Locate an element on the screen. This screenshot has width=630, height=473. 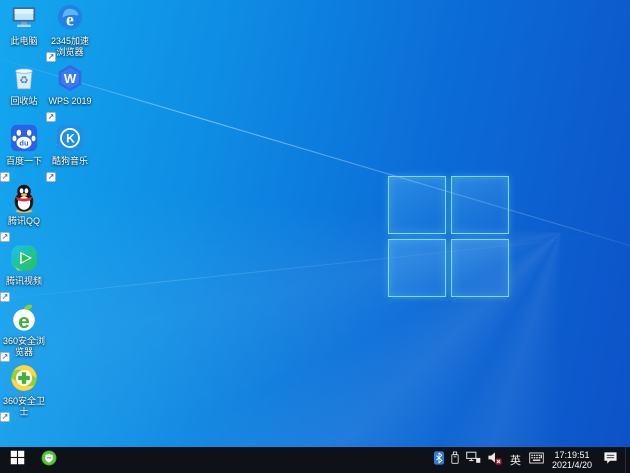
tray-volume-muted is located at coordinates (494, 460).